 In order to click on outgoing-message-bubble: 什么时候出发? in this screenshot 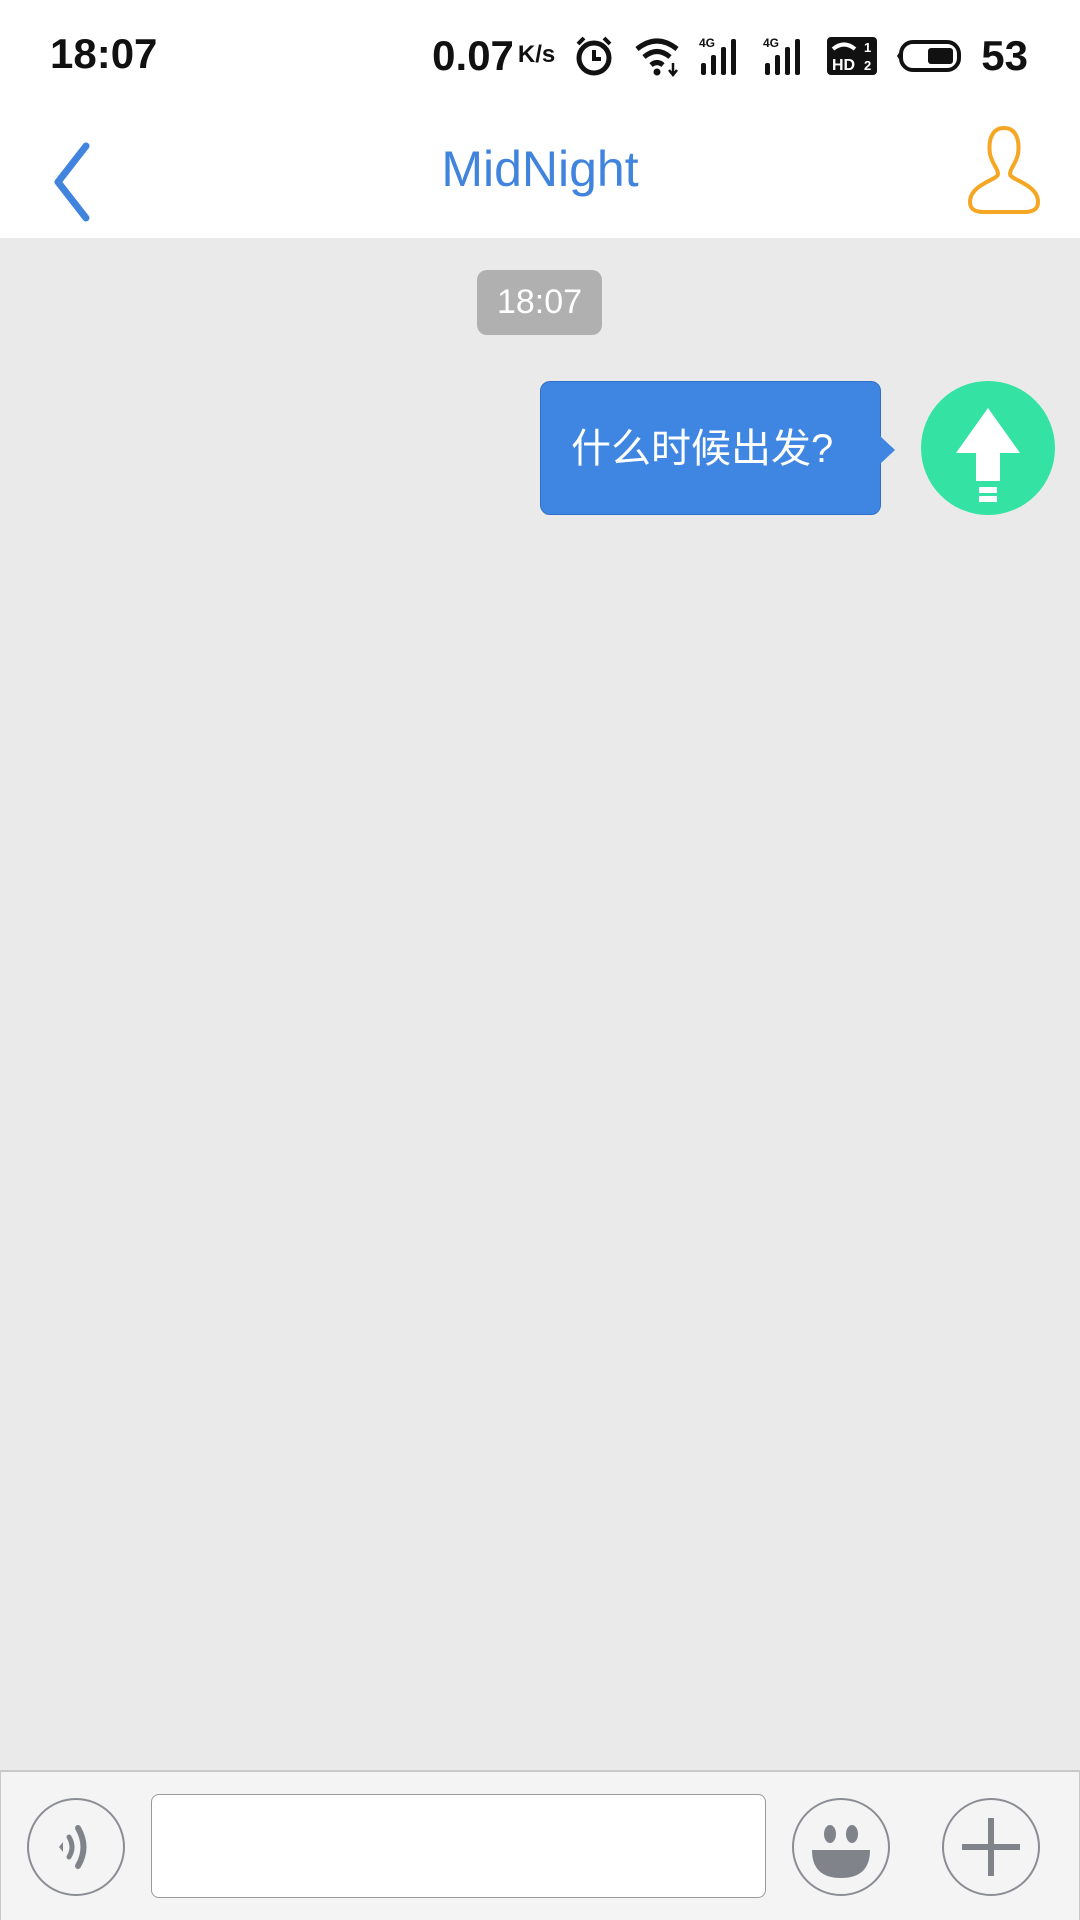, I will do `click(717, 448)`.